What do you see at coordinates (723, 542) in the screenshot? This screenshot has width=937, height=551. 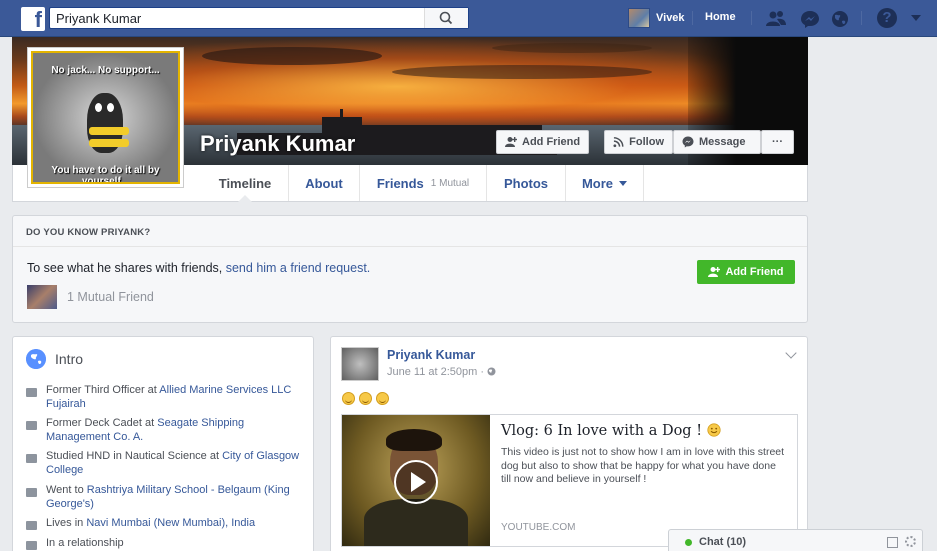 I see `chat-label: Chat (10)` at bounding box center [723, 542].